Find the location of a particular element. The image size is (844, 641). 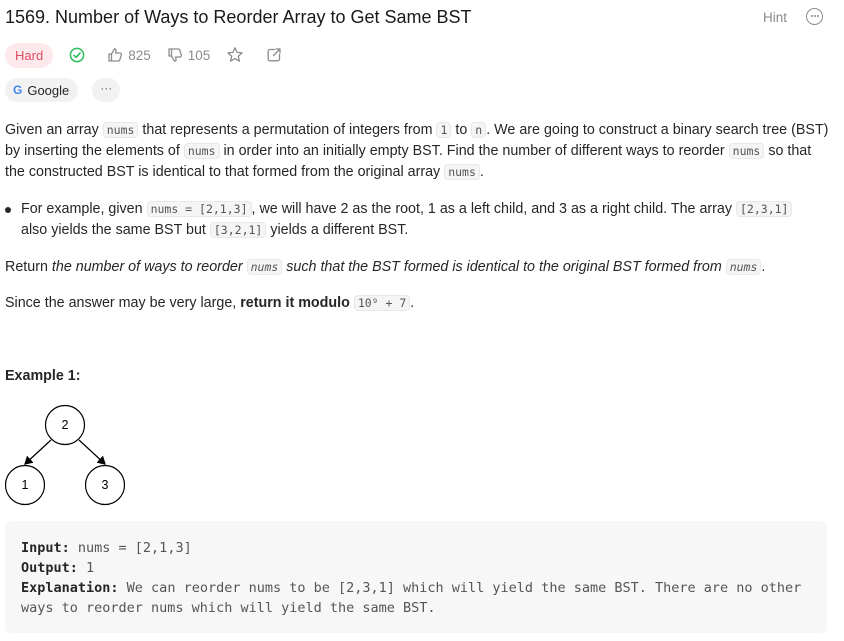

company-tag-google: G Google is located at coordinates (42, 90).